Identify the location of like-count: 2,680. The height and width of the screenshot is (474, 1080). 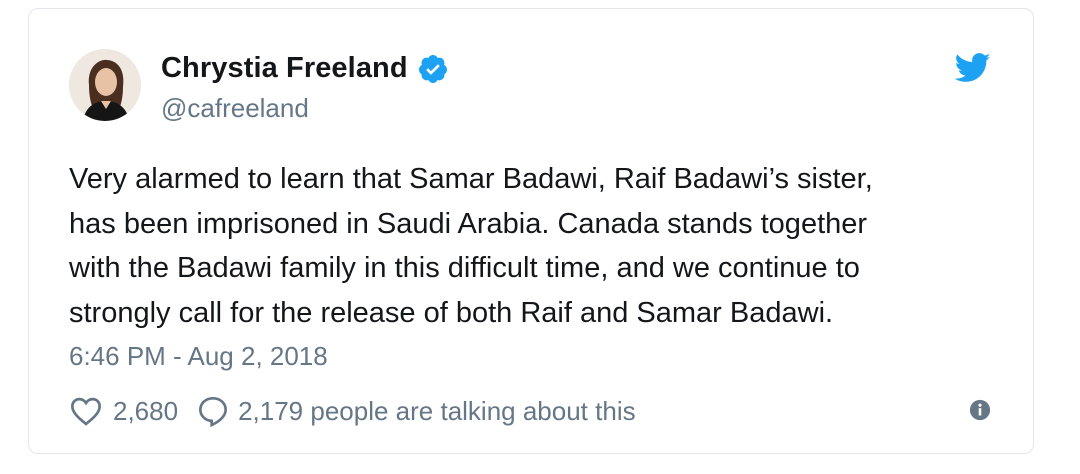
(146, 410).